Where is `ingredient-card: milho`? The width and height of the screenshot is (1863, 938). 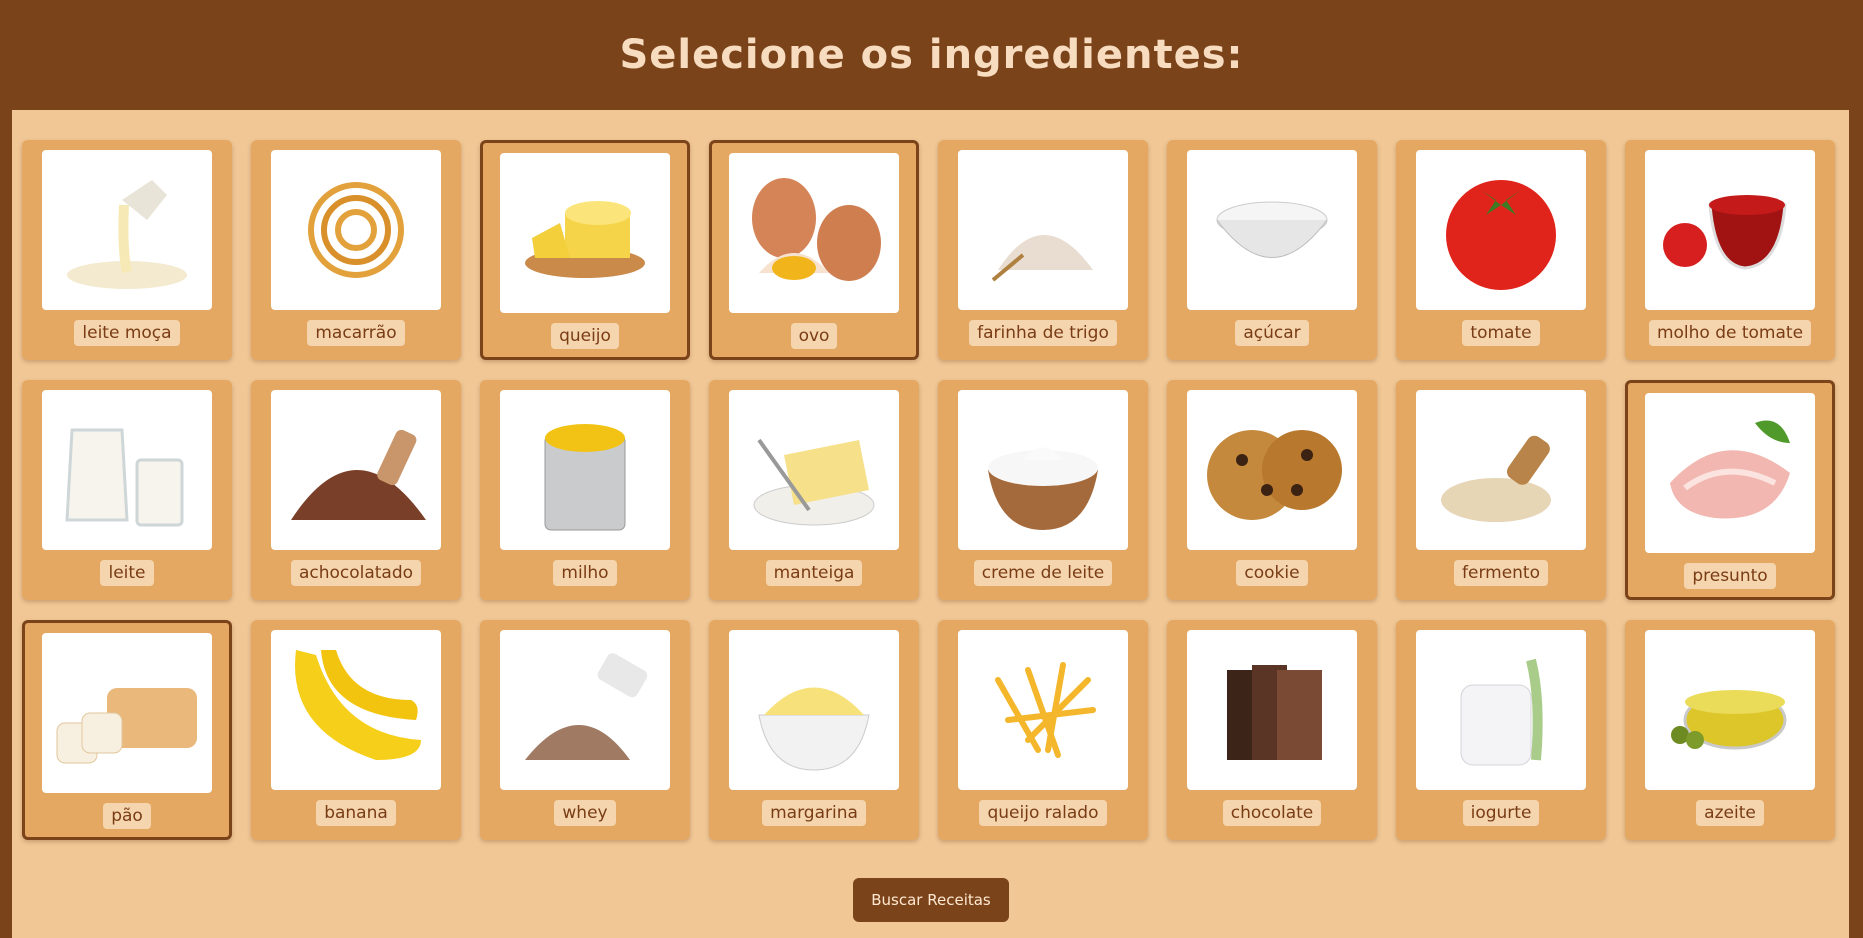
ingredient-card: milho is located at coordinates (585, 490).